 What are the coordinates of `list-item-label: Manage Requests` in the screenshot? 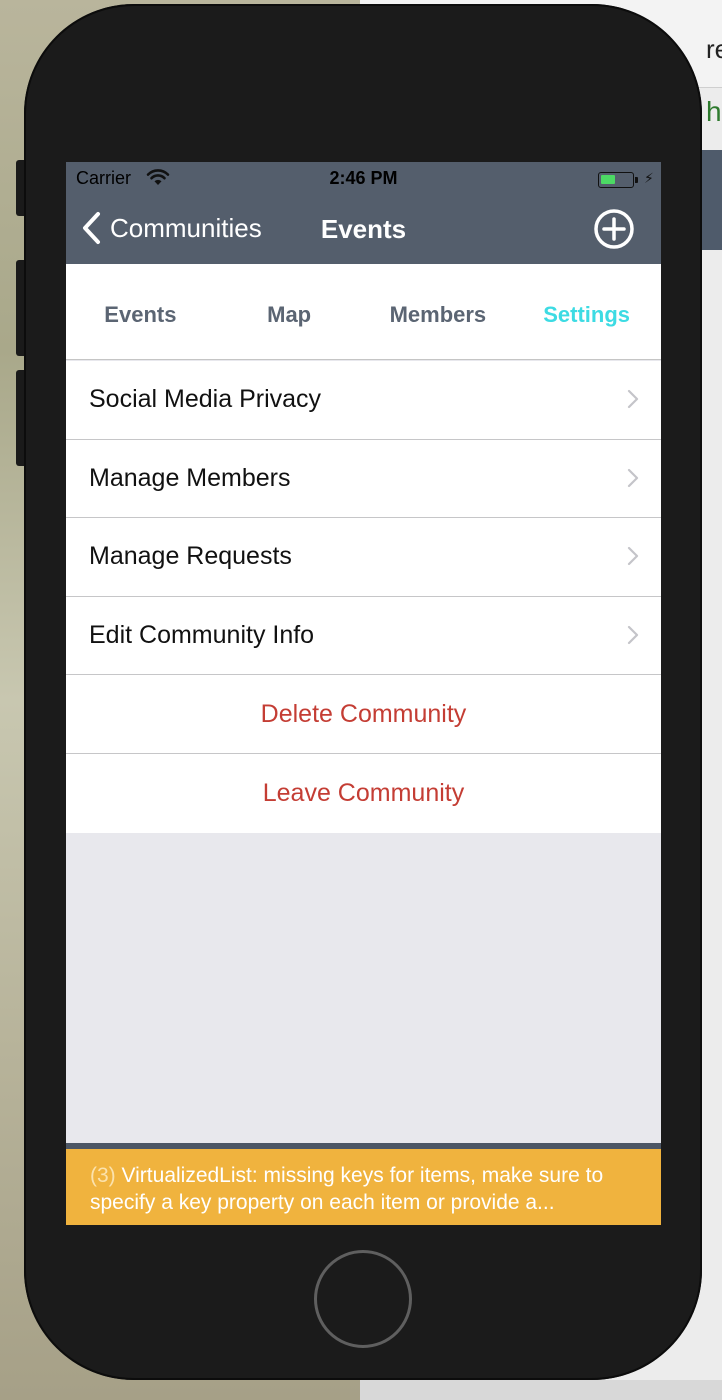 It's located at (190, 556).